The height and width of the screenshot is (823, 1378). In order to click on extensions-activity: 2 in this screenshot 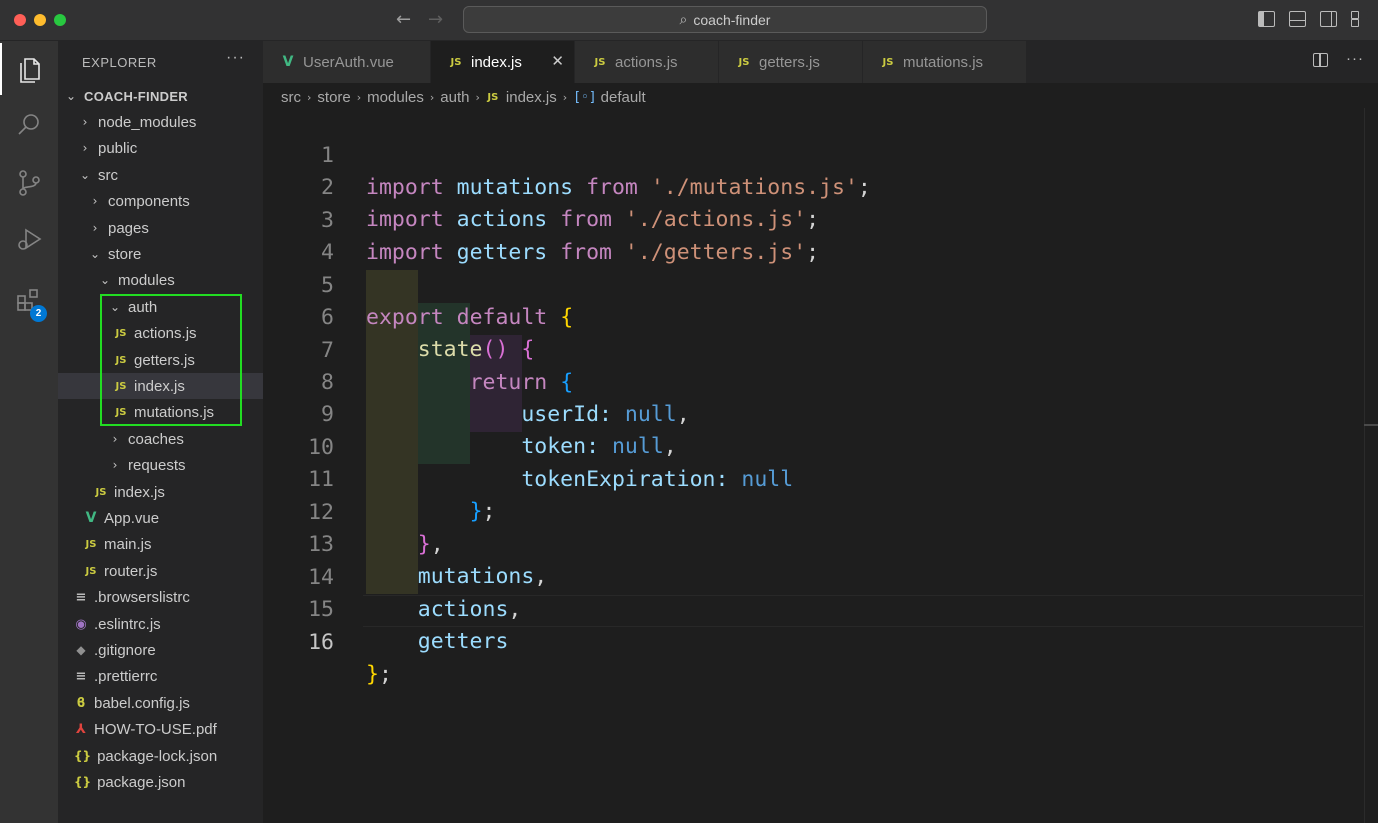, I will do `click(29, 301)`.